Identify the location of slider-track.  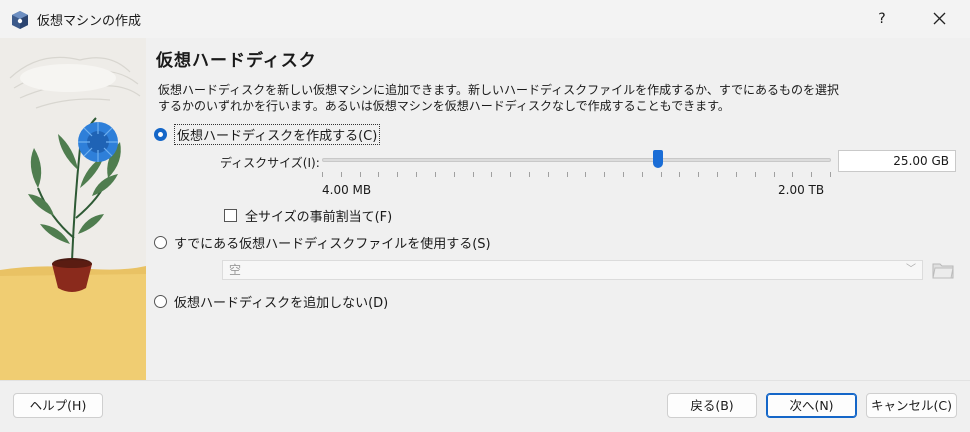
(576, 160).